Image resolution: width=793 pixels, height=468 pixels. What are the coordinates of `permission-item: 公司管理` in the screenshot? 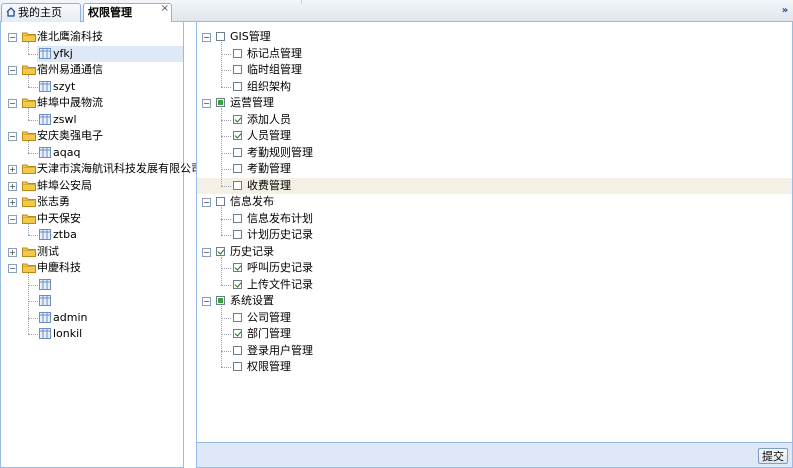 It's located at (494, 318).